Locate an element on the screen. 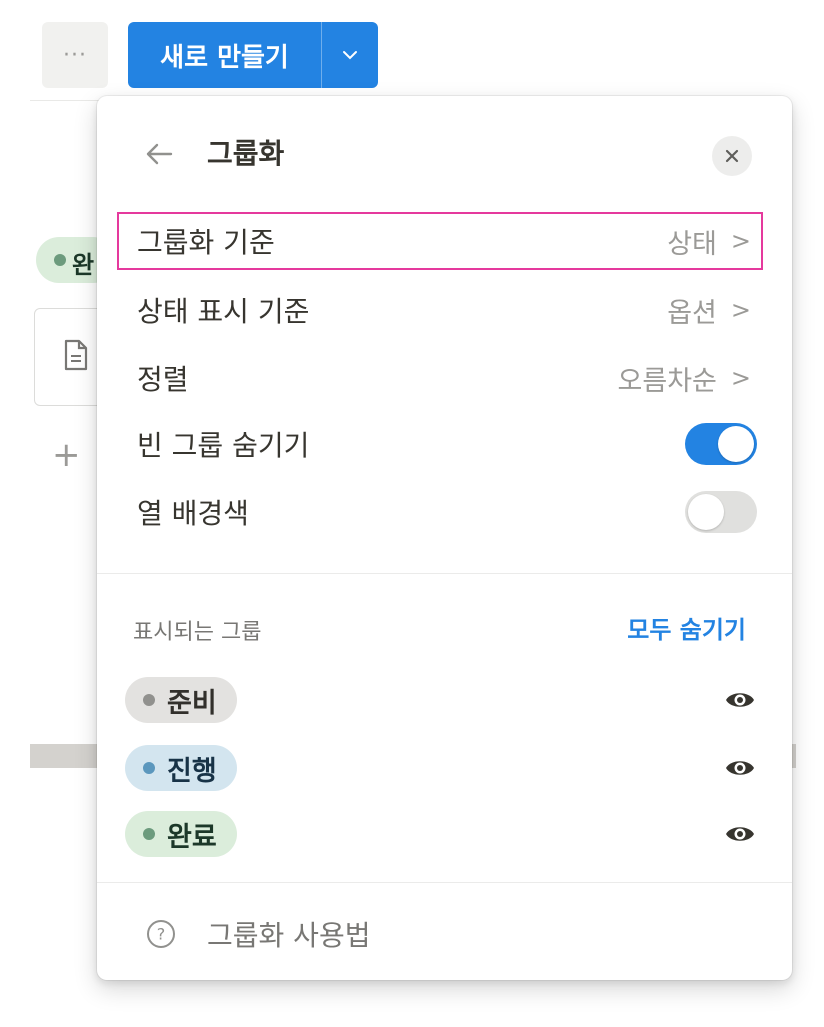  column-background-row: 열 배경색 is located at coordinates (440, 512).